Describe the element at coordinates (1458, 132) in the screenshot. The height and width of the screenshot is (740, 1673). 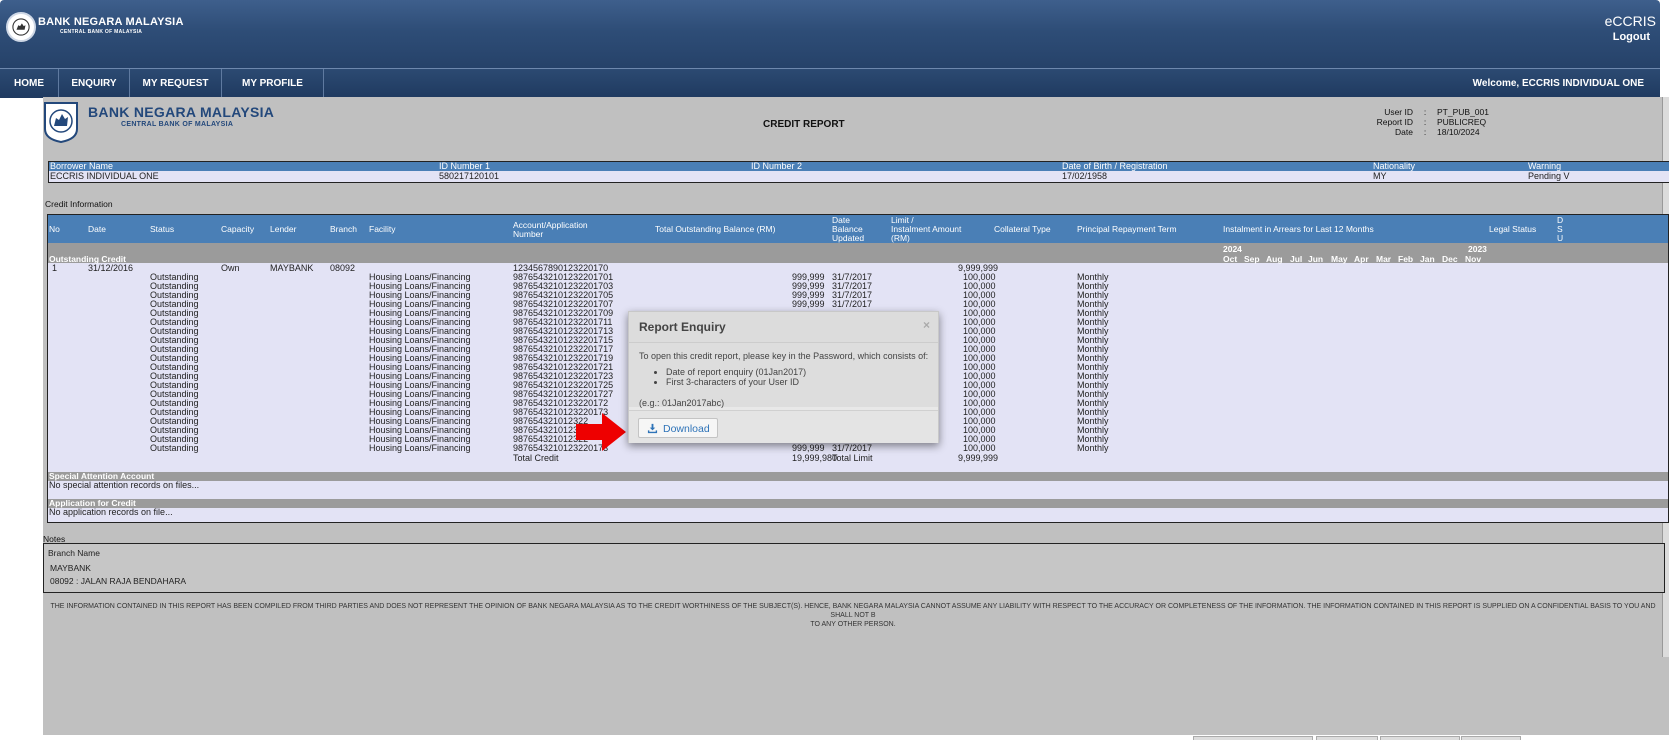
I see `meta-value: 18/10/2024` at that location.